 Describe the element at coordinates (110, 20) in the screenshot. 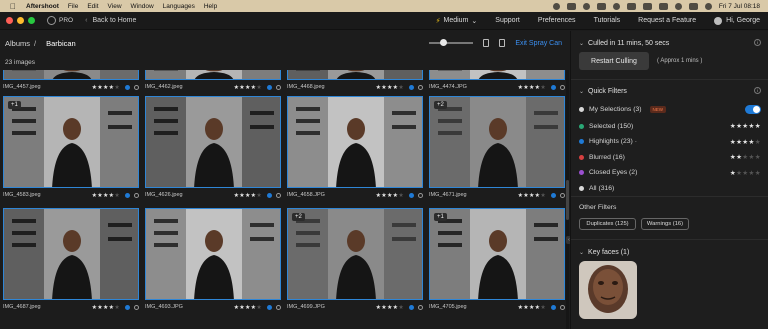

I see `back-to-home-button: ‹ Back to Home` at that location.